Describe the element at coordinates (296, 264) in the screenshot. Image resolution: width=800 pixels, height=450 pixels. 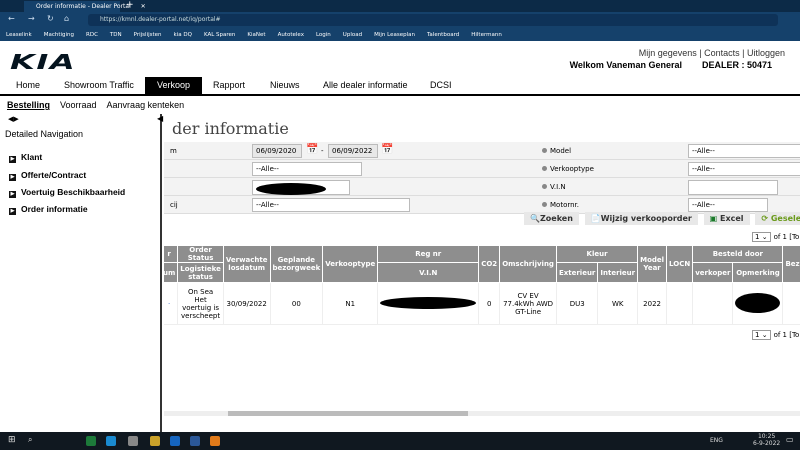
I see `column-header: Geplande bezorgweek` at that location.